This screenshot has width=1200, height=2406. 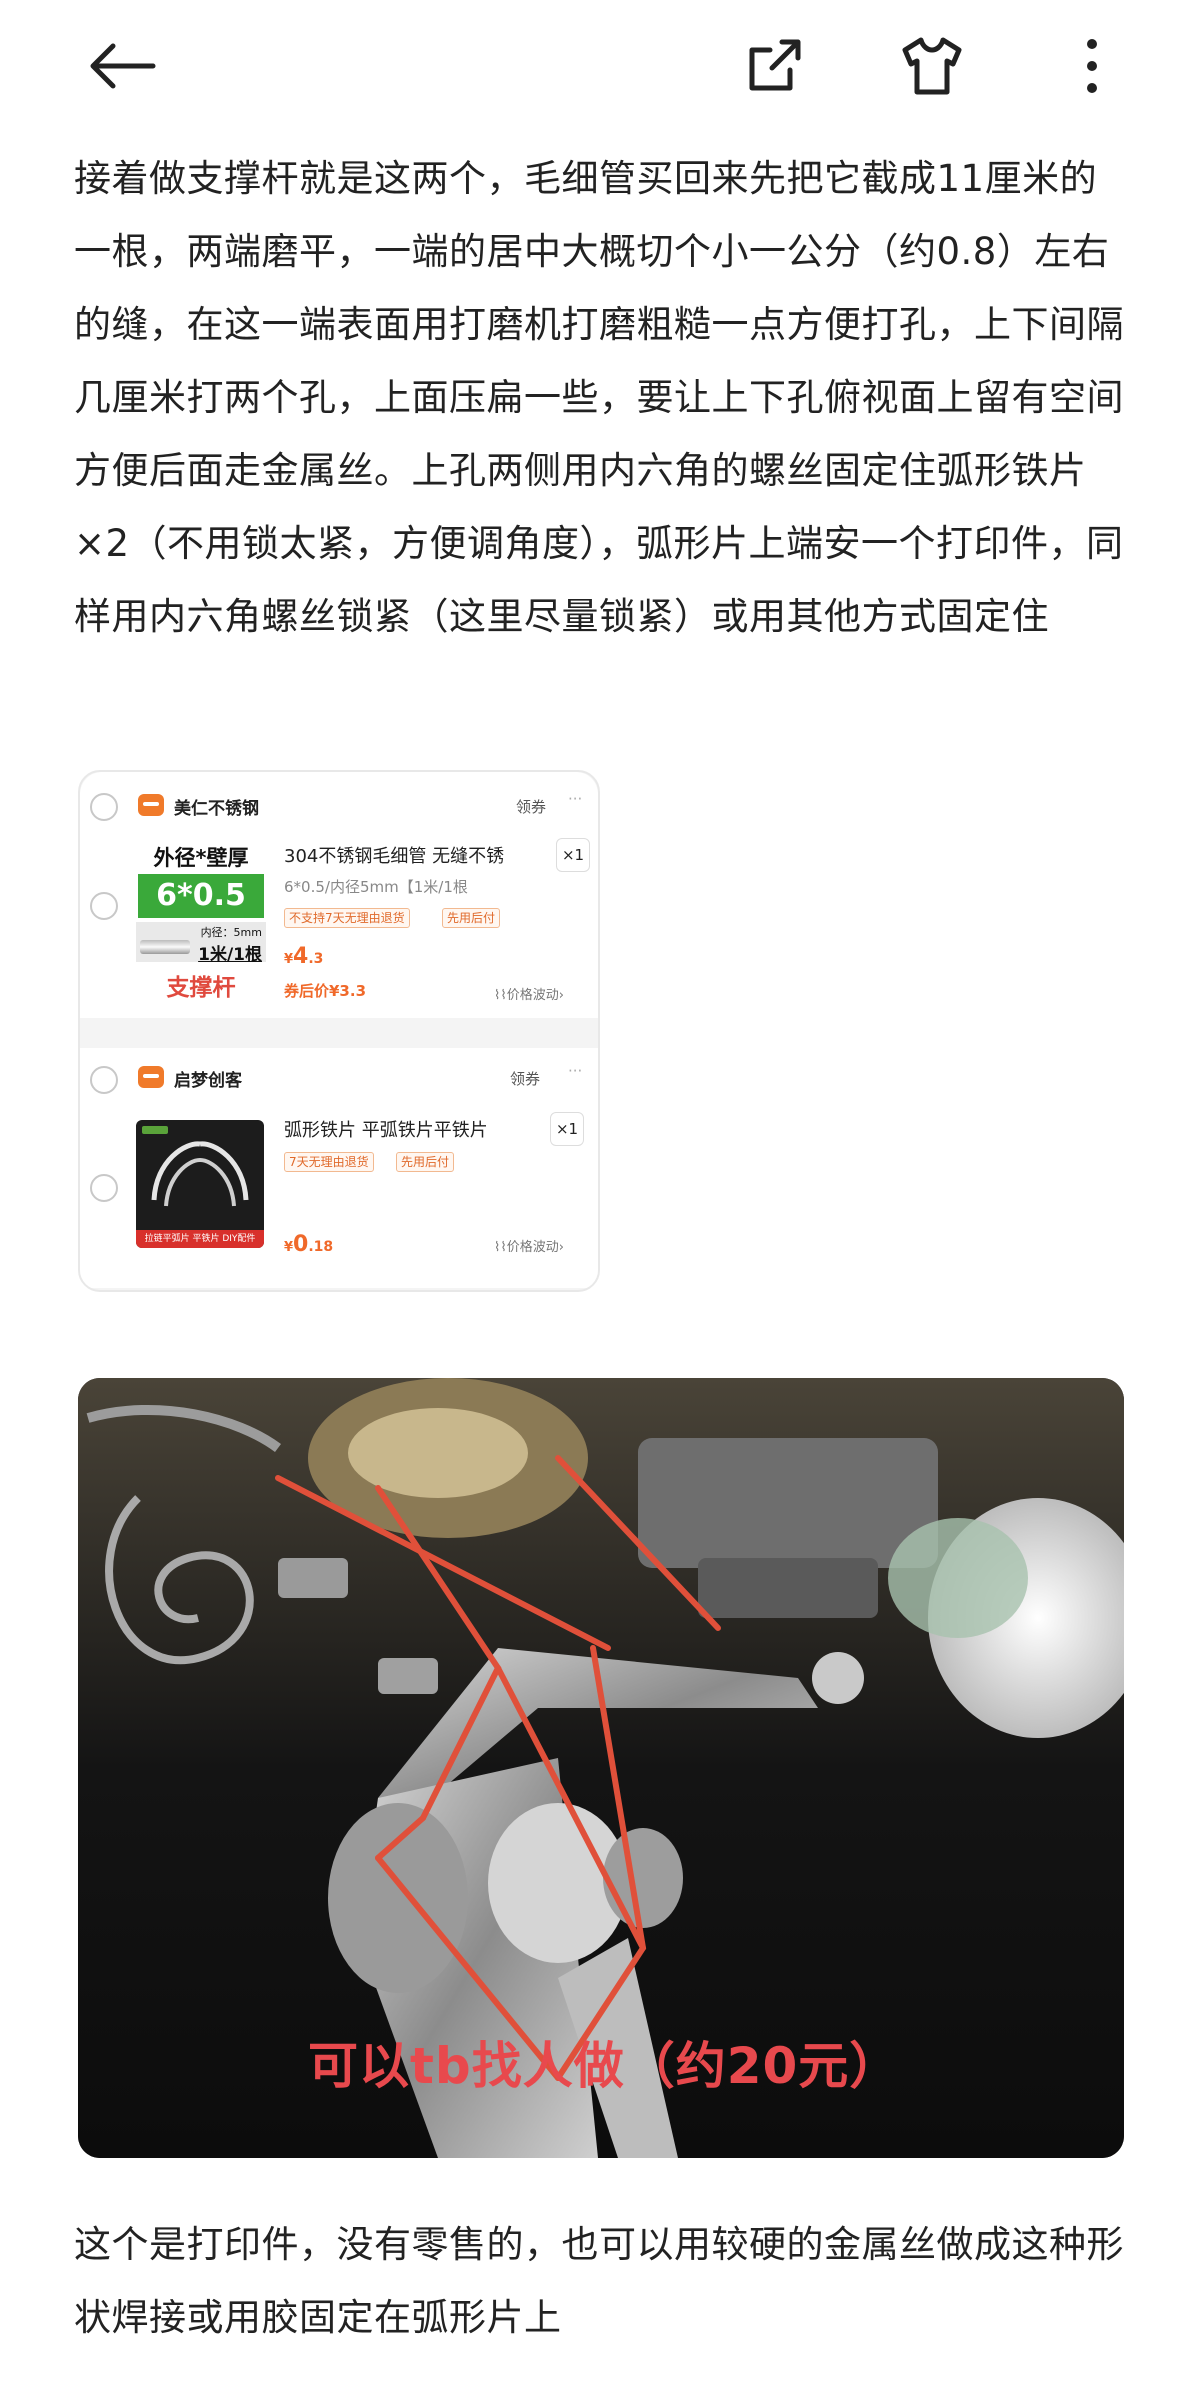 What do you see at coordinates (216, 806) in the screenshot?
I see `shop-name: 美仁不锈钢` at bounding box center [216, 806].